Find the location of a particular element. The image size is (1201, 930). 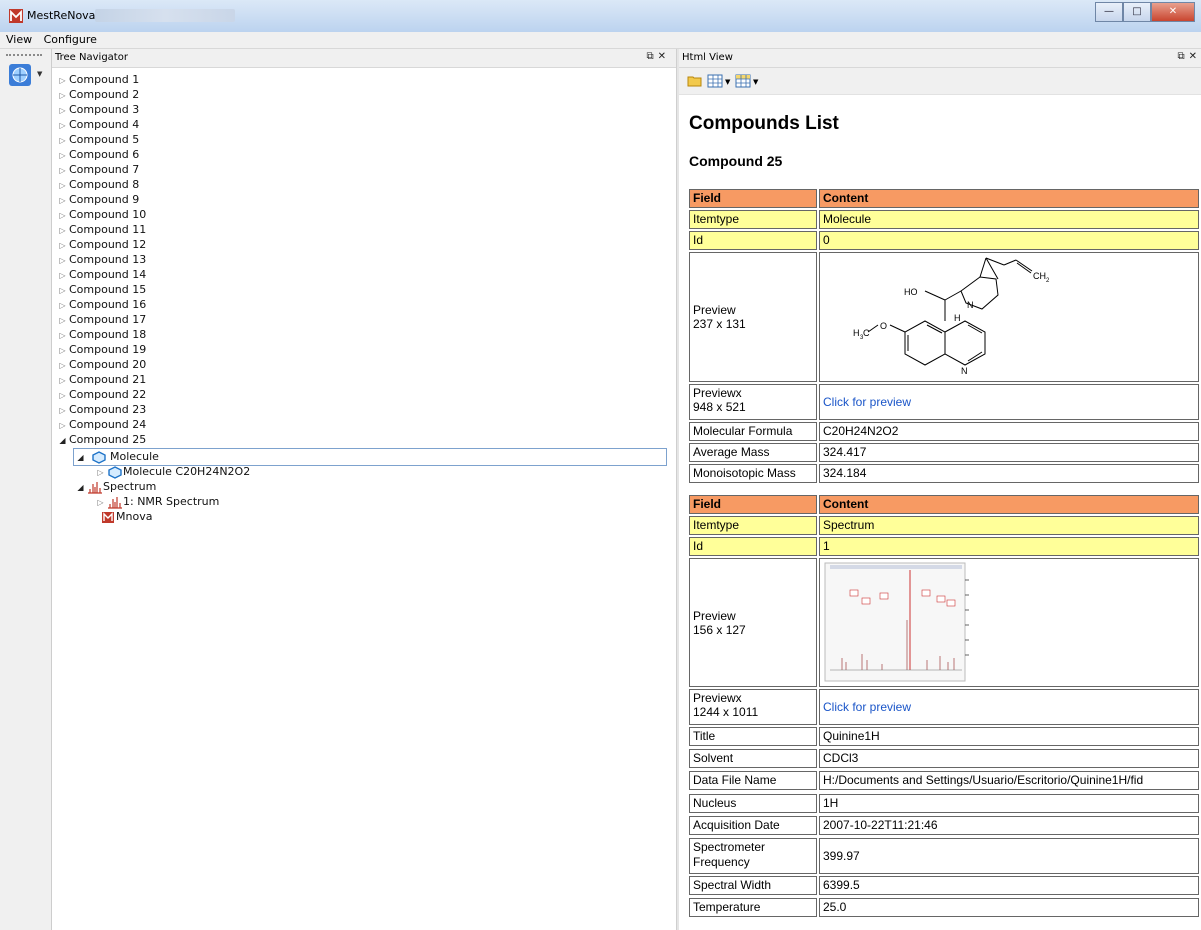

table-row: Preview 237 x 131 HO N H CH 2 H 3 C O N is located at coordinates (944, 317).